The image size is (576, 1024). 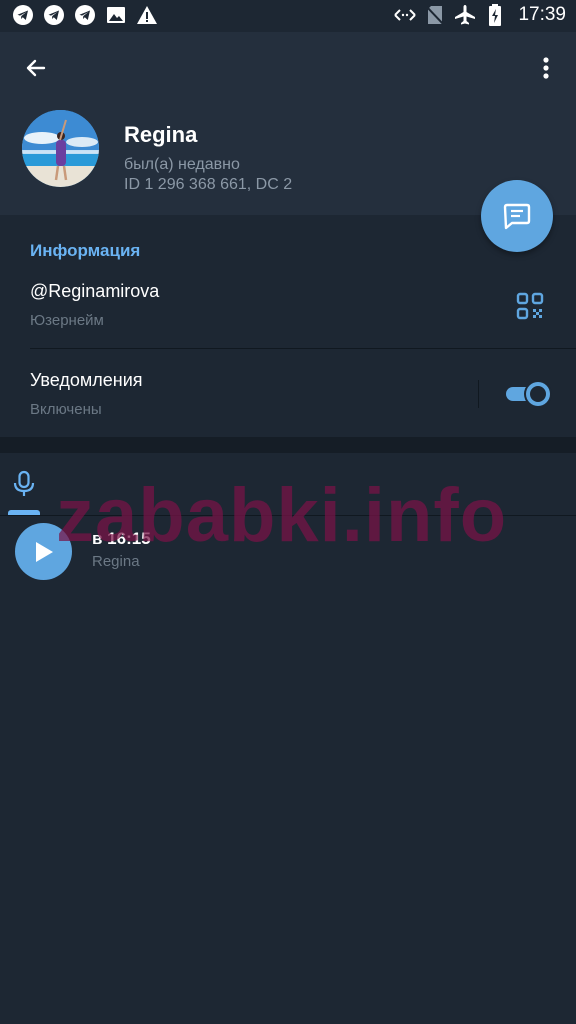 I want to click on send-message-button, so click(x=517, y=216).